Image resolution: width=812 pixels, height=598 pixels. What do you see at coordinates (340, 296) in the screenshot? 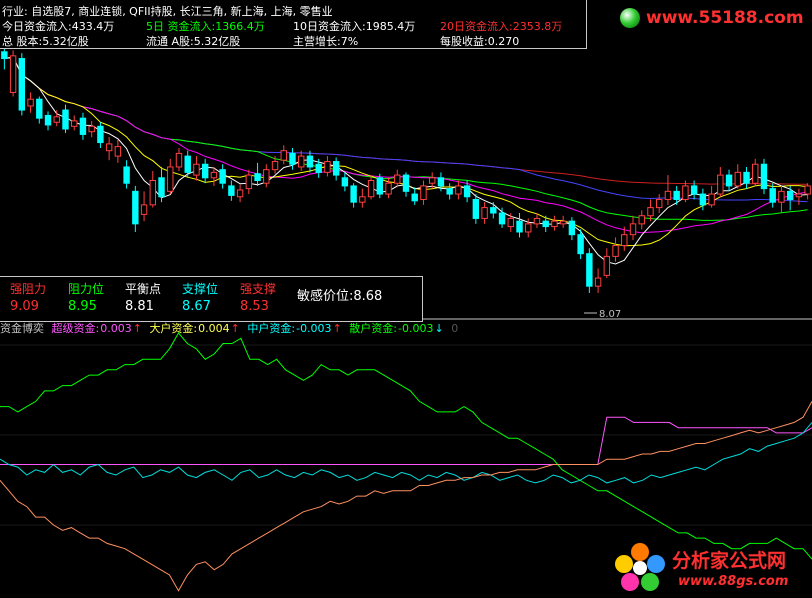
I see `sensitive-price: 敏感价位:8.68` at bounding box center [340, 296].